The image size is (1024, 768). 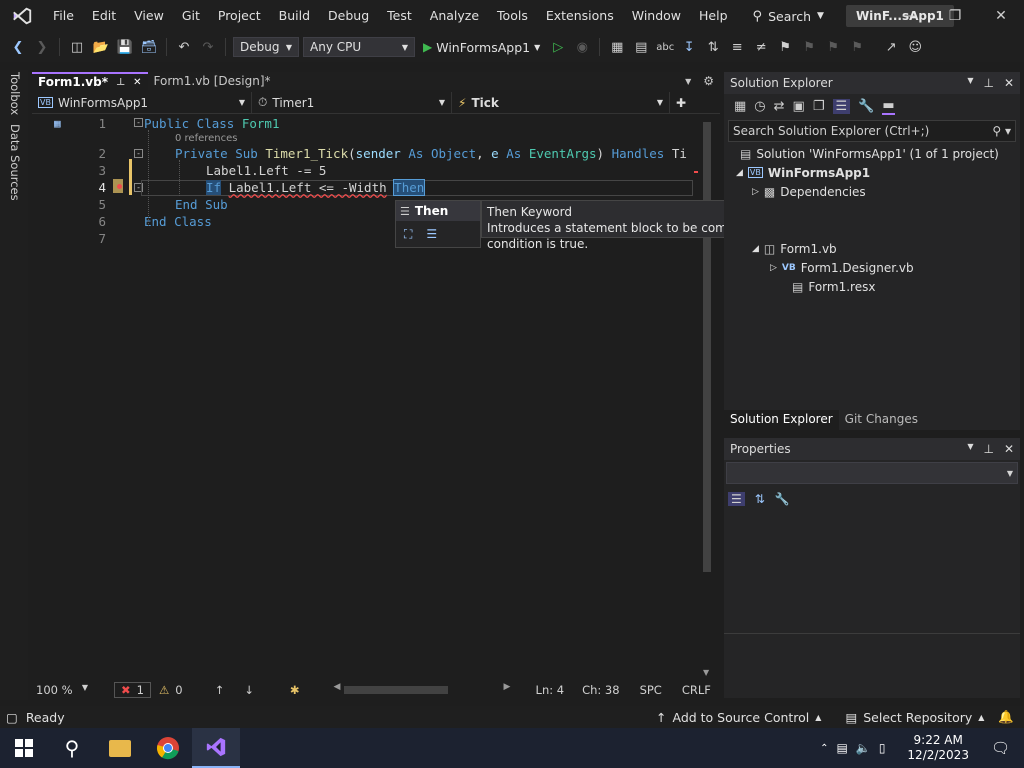 What do you see at coordinates (171, 690) in the screenshot?
I see `warning-count-button: ⚠ 0` at bounding box center [171, 690].